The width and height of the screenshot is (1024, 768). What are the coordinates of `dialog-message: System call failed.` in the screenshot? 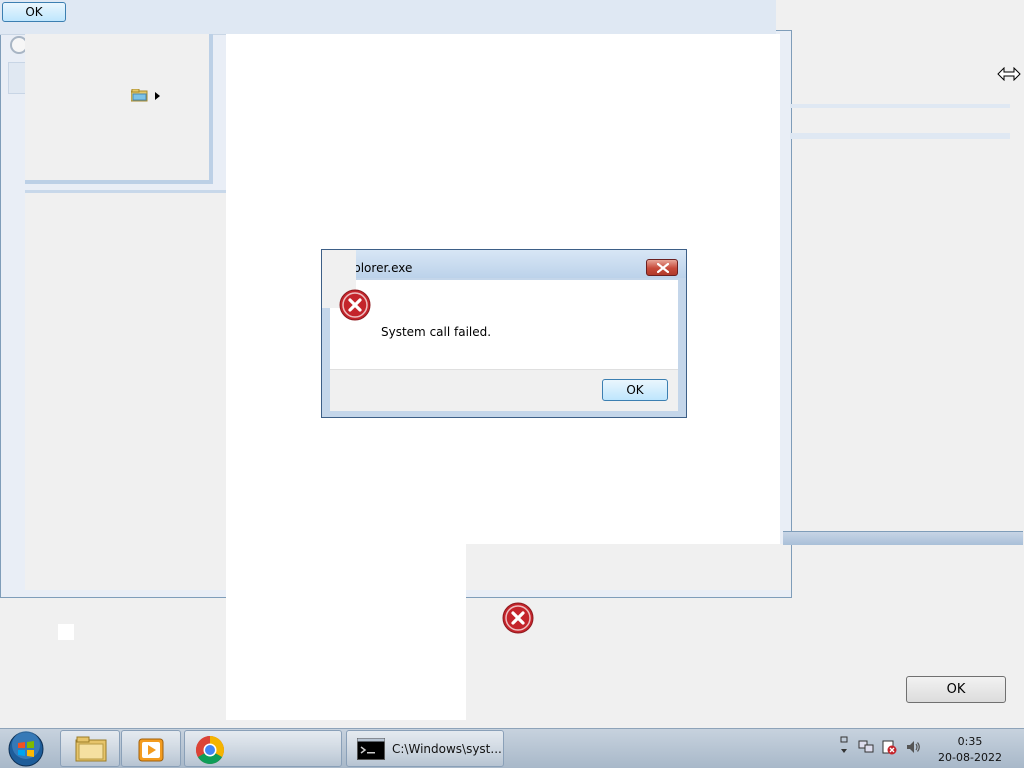 It's located at (436, 332).